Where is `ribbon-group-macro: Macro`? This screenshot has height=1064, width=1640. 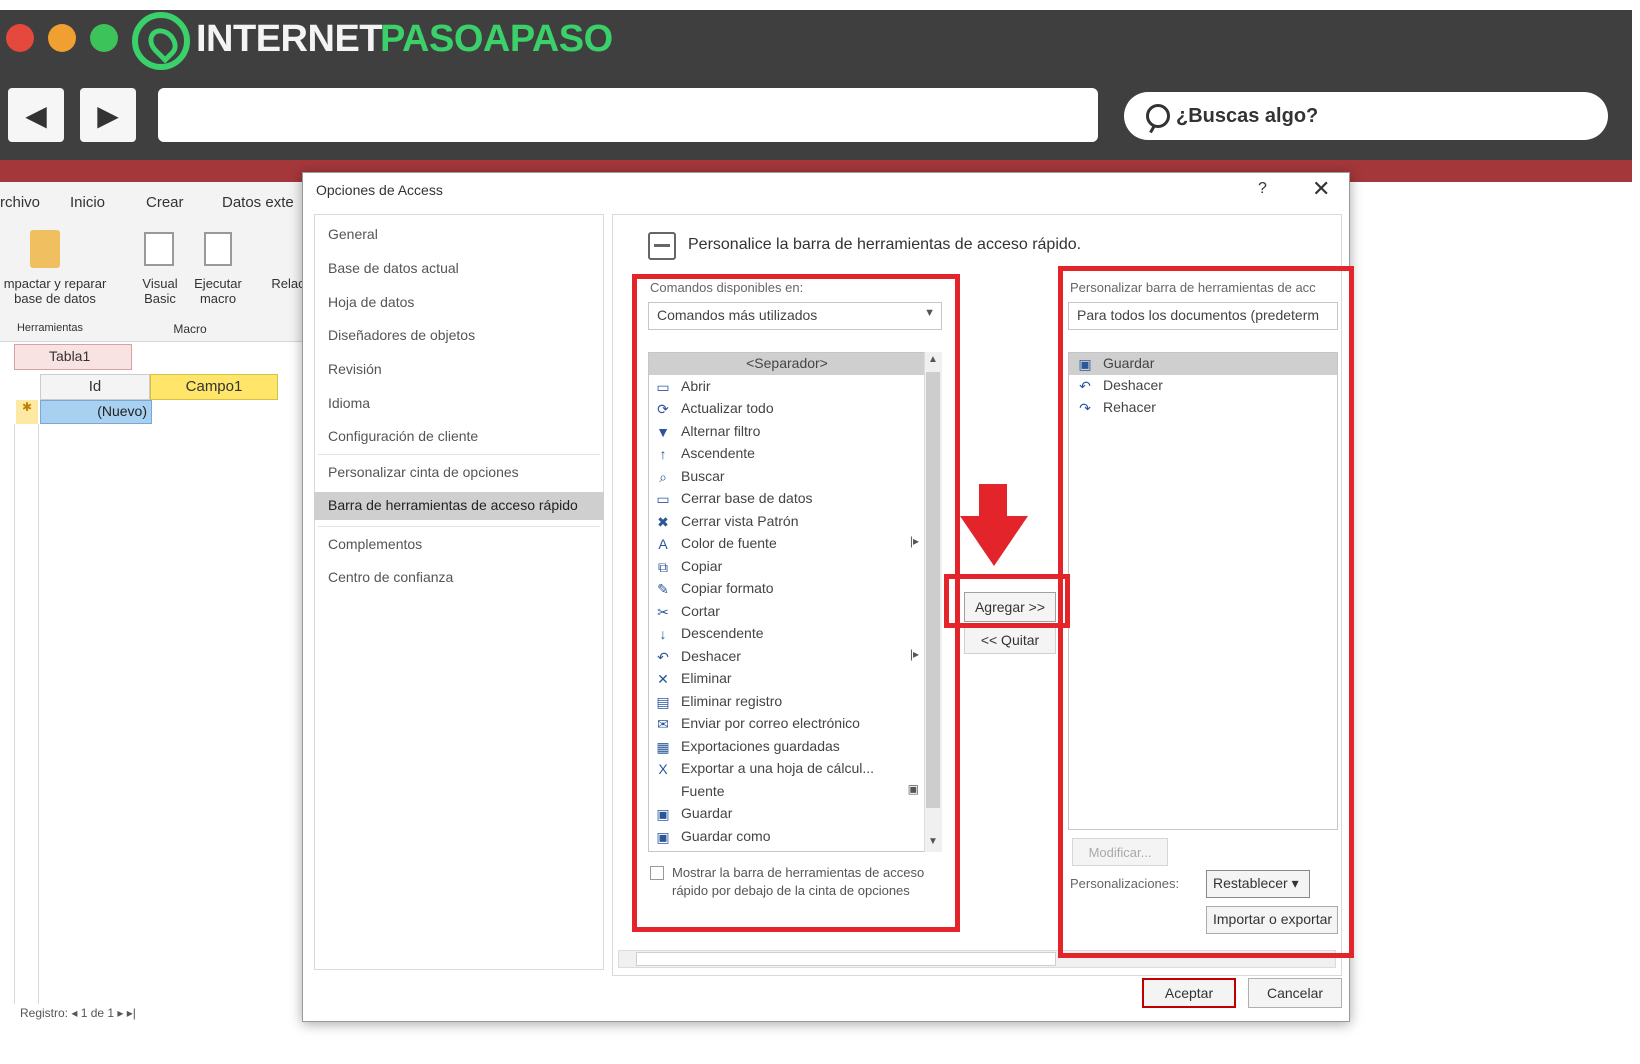
ribbon-group-macro: Macro is located at coordinates (190, 329).